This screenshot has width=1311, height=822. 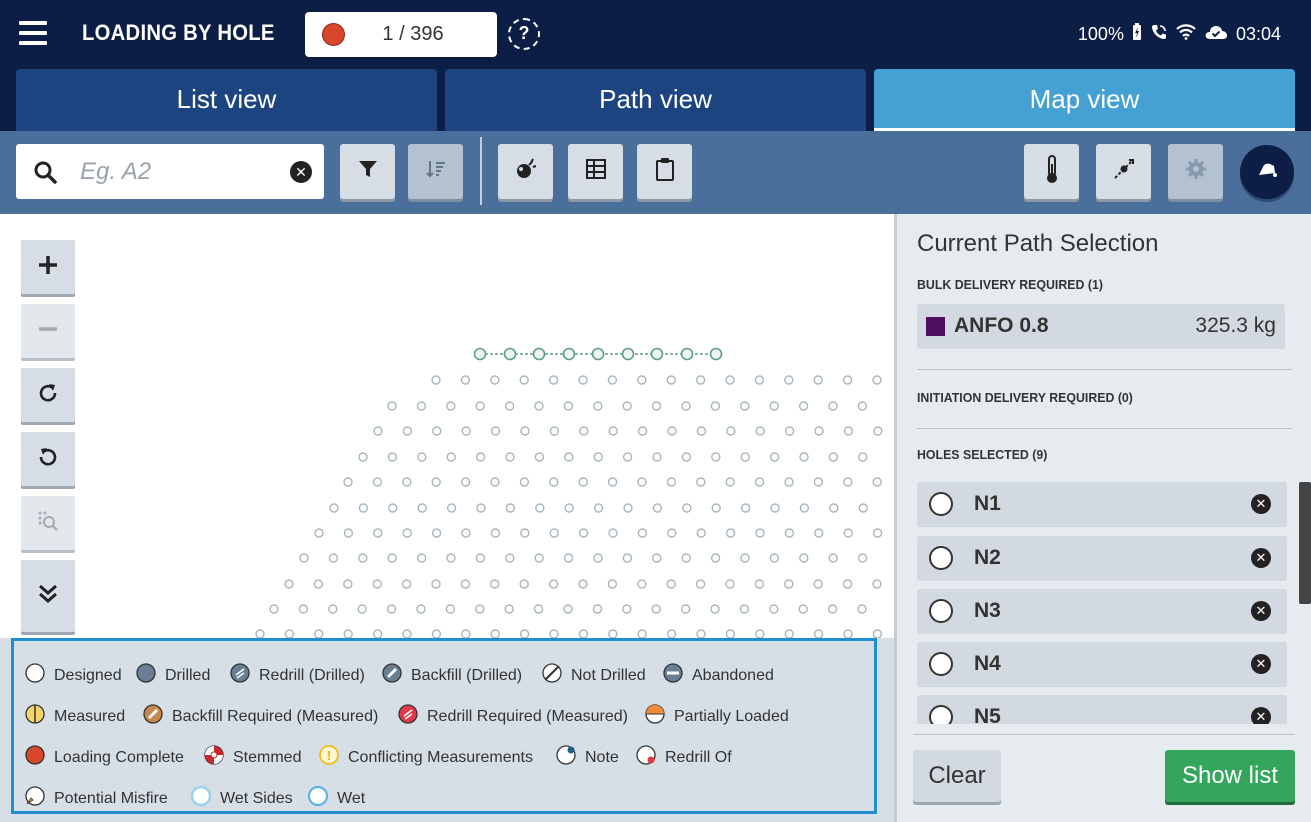 I want to click on hole-row: N1 ✕, so click(x=1102, y=504).